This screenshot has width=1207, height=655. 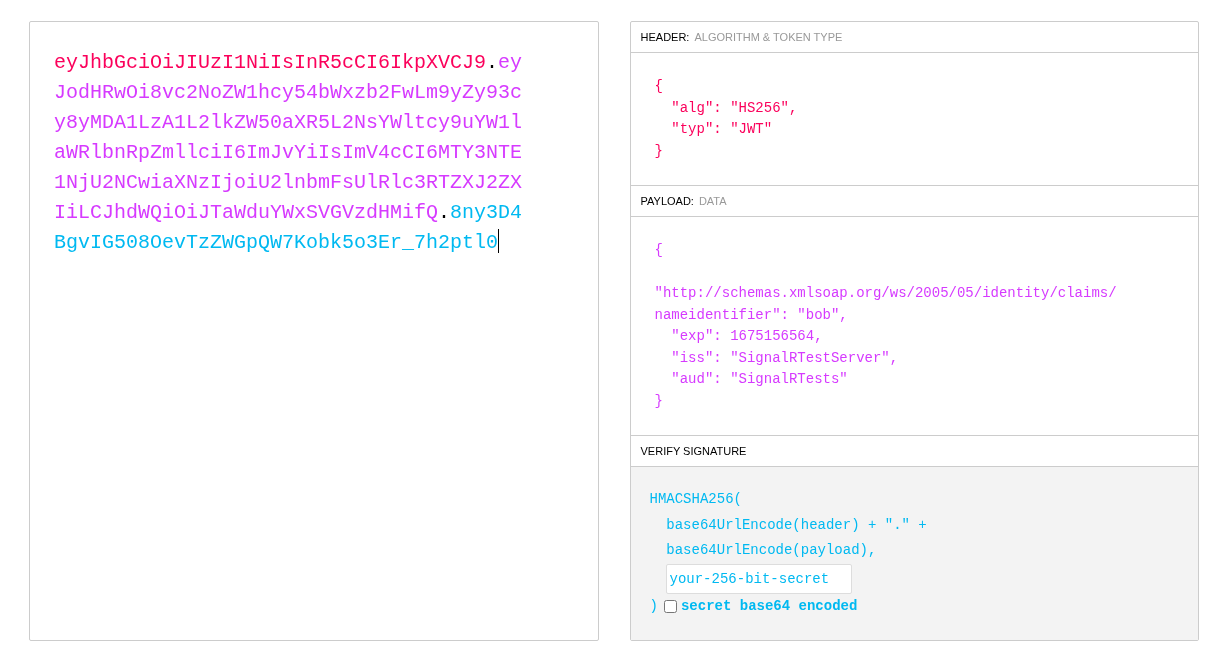 I want to click on code-line: "alg": "HS256",, so click(x=734, y=108).